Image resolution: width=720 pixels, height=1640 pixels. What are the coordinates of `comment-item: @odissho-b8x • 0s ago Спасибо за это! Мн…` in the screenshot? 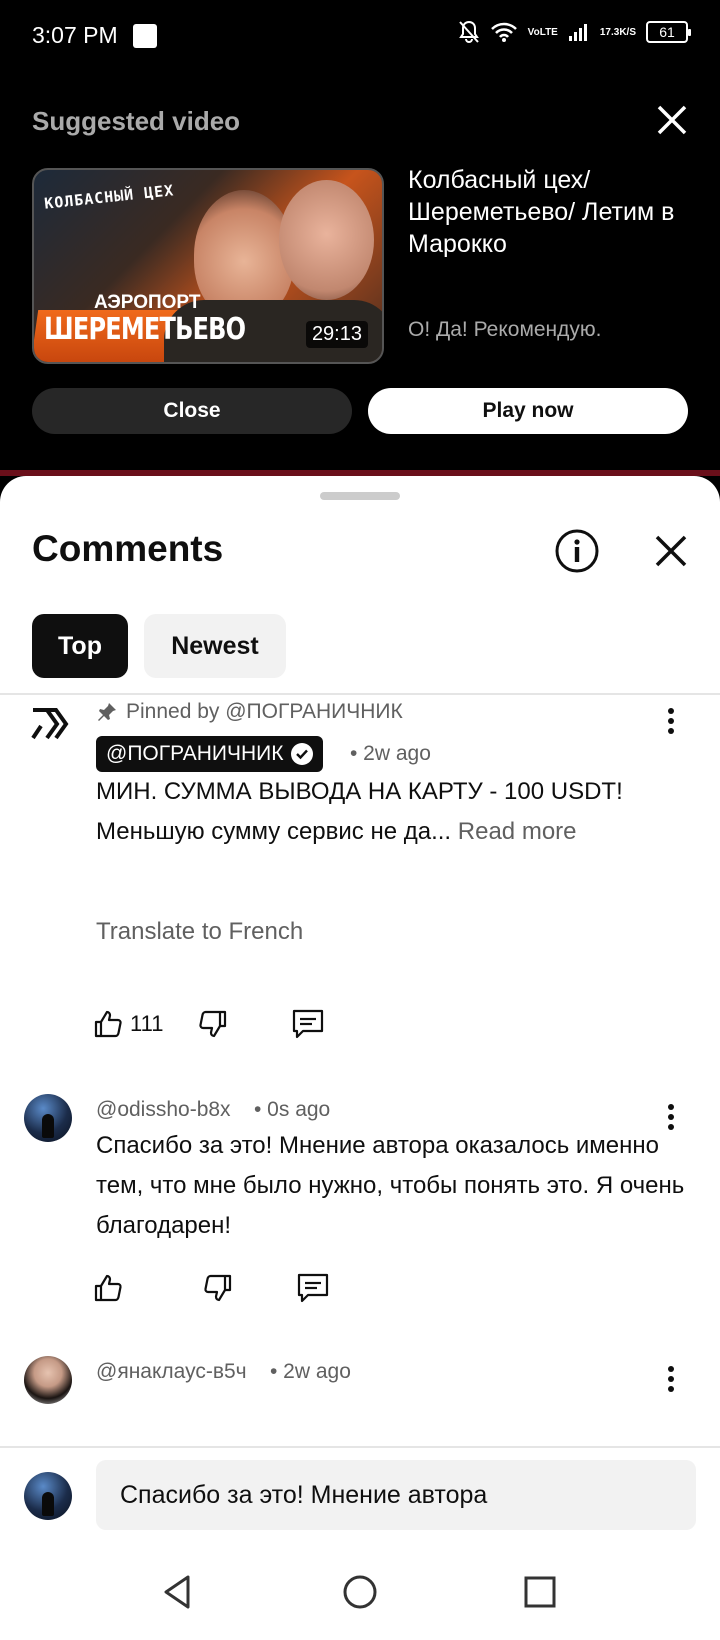 It's located at (360, 1214).